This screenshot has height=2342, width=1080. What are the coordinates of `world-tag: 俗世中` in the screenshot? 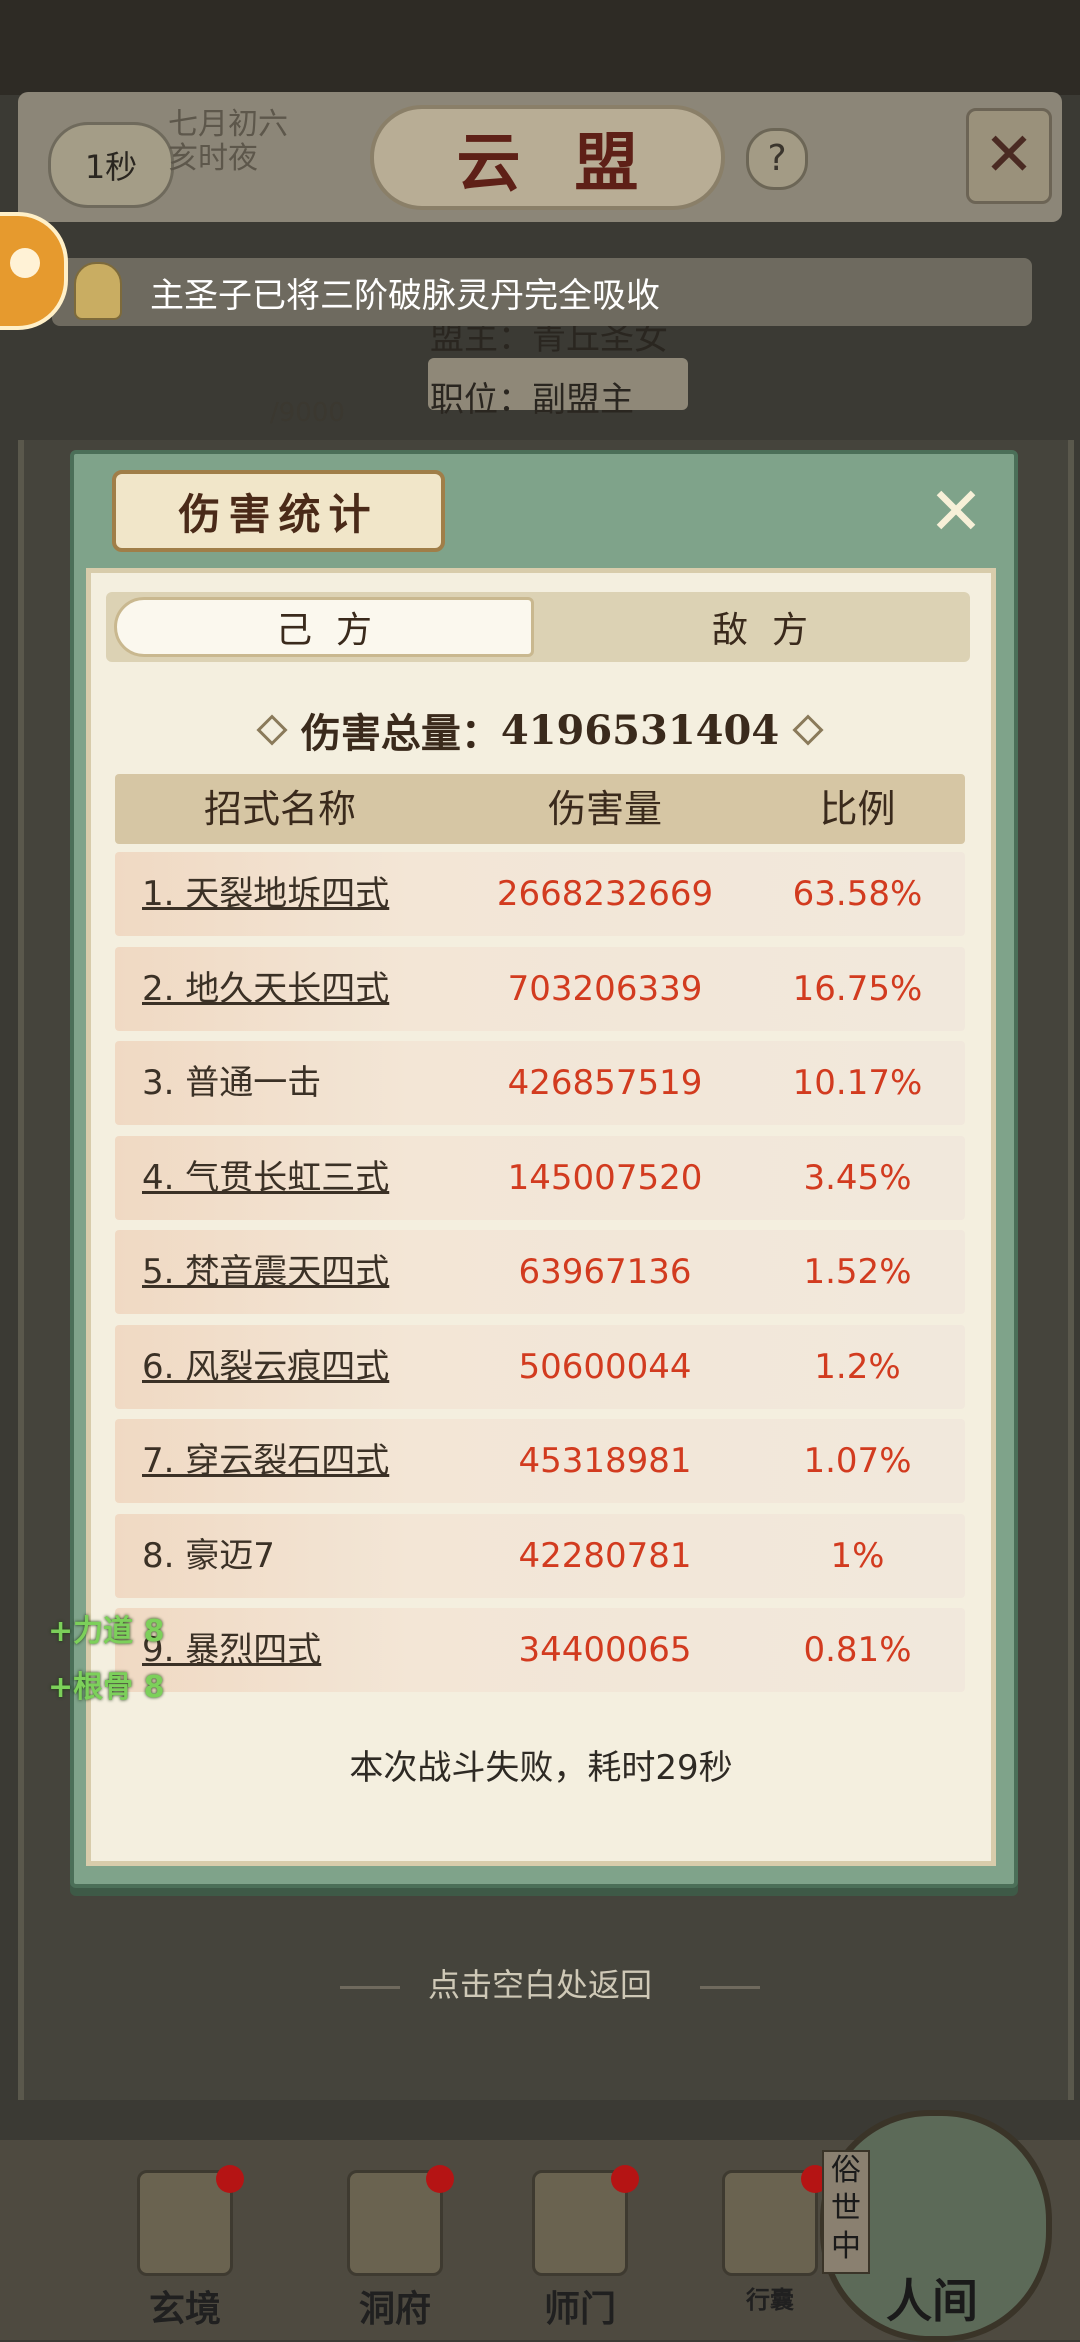 It's located at (846, 2212).